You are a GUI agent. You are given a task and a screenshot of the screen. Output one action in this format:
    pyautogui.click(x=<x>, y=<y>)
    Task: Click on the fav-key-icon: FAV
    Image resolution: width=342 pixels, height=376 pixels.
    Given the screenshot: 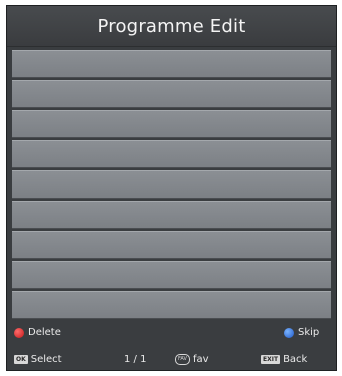 What is the action you would take?
    pyautogui.click(x=182, y=359)
    